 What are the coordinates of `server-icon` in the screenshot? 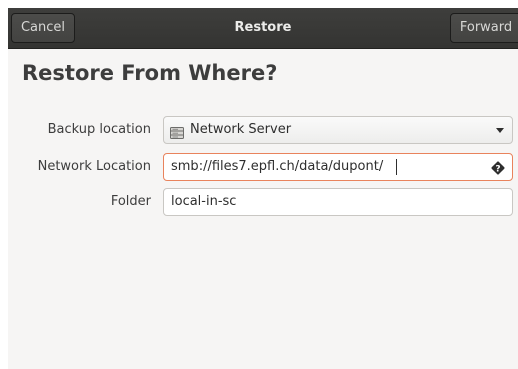 It's located at (177, 133).